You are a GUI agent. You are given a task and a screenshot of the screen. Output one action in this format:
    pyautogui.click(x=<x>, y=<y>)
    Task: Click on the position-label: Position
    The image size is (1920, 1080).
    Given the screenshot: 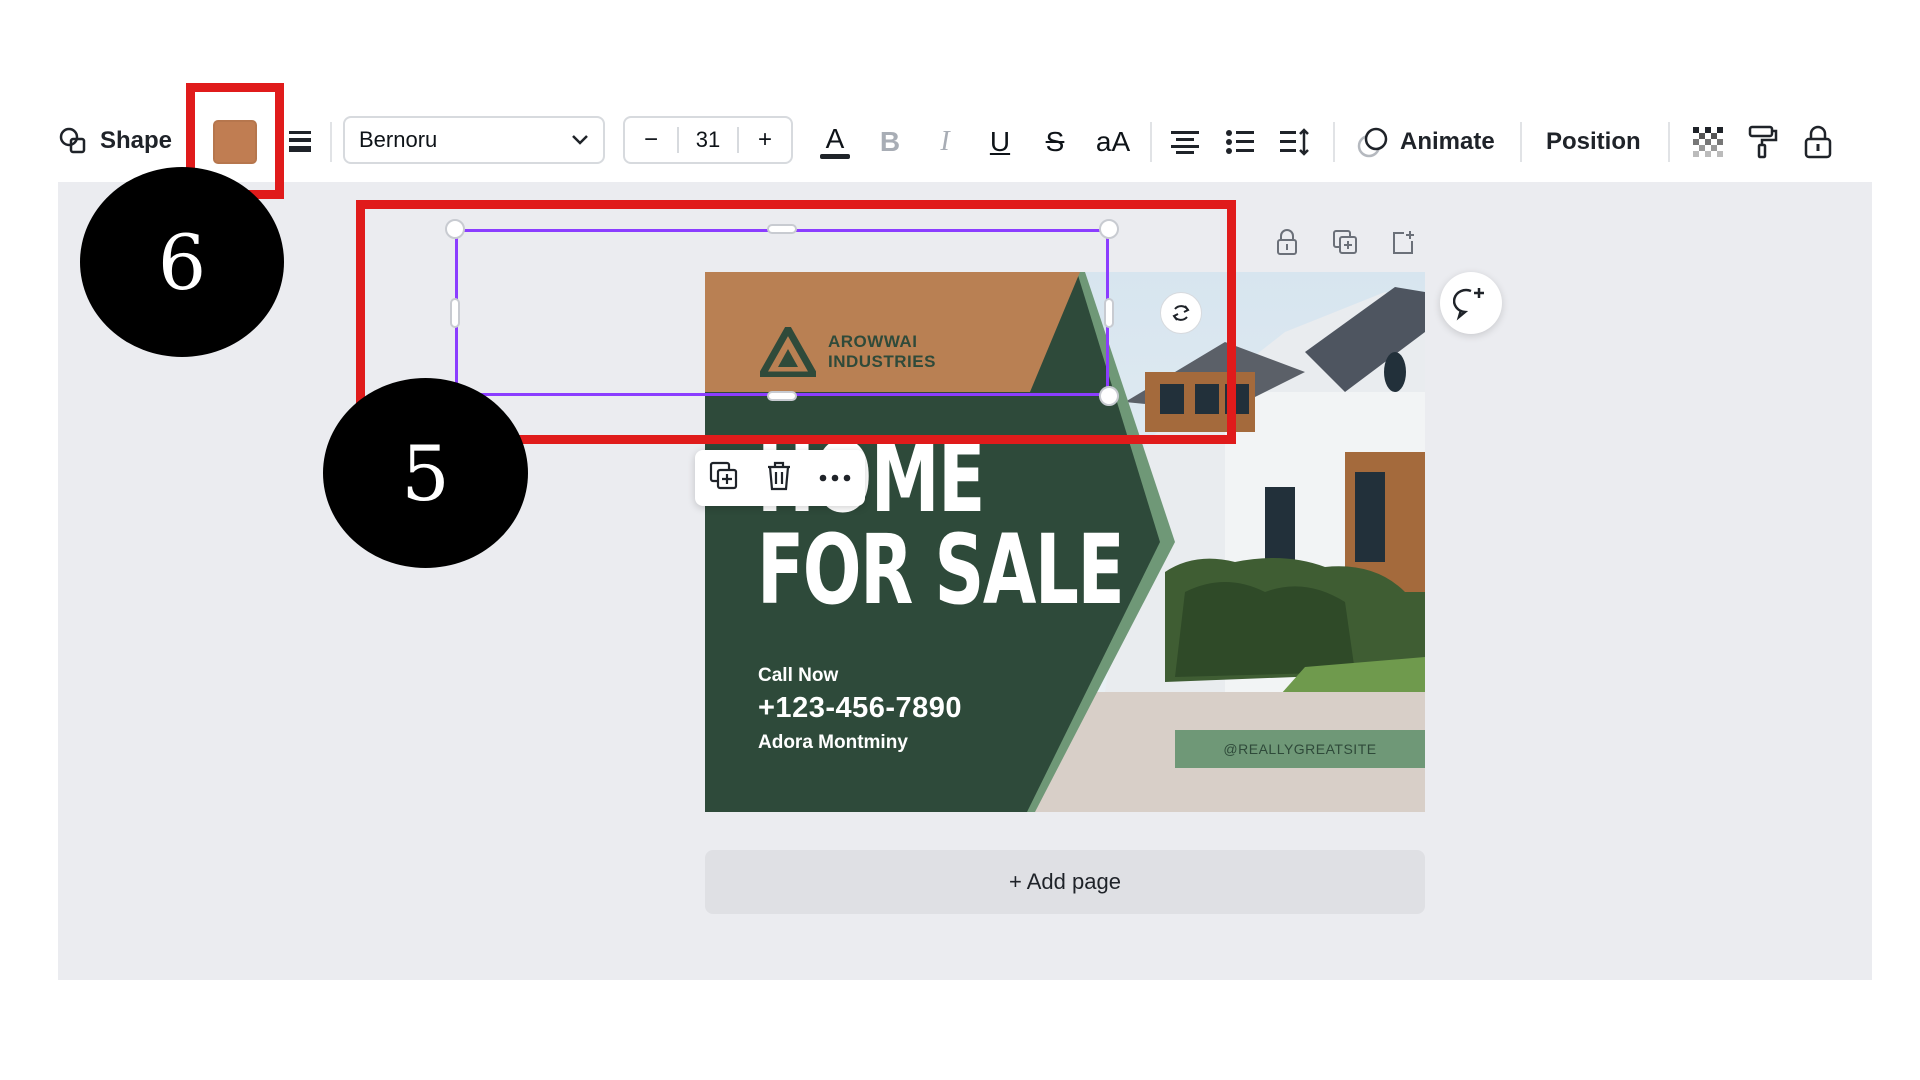 What is the action you would take?
    pyautogui.click(x=1593, y=141)
    